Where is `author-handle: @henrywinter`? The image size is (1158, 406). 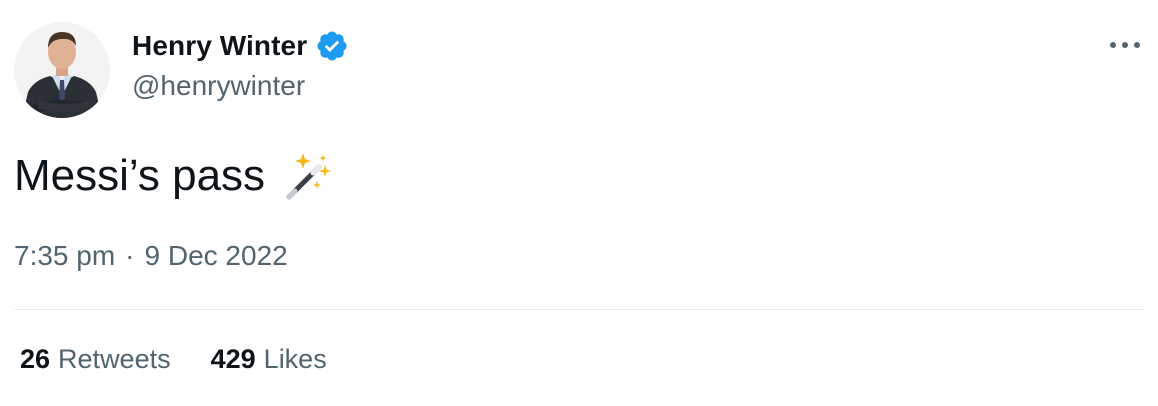
author-handle: @henrywinter is located at coordinates (218, 86).